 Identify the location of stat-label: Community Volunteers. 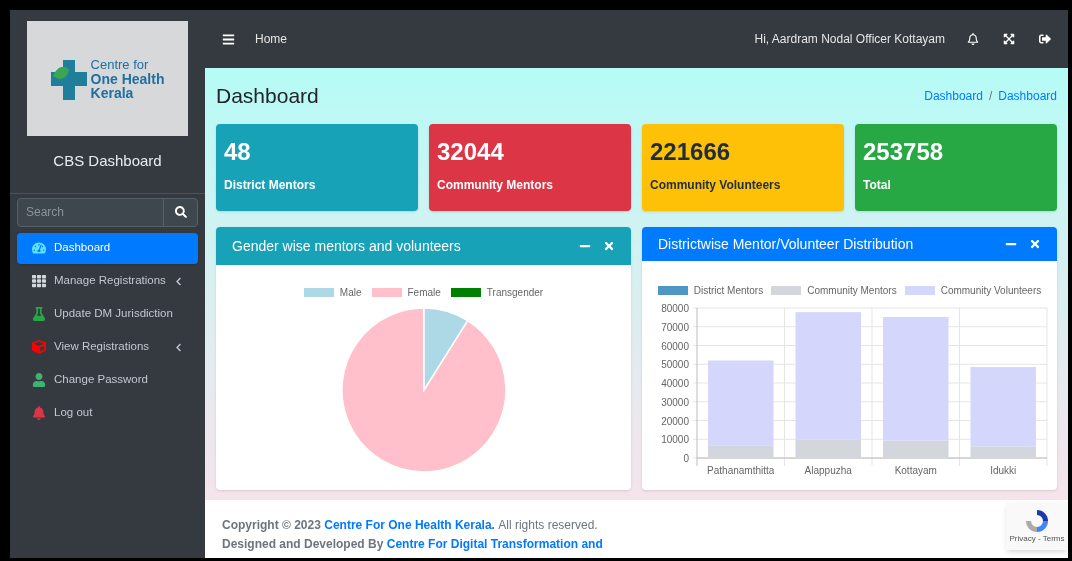
(716, 185).